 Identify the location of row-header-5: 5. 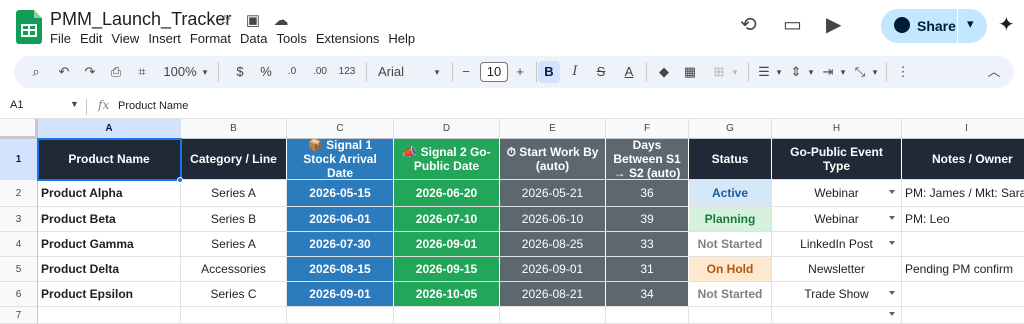
(19, 269).